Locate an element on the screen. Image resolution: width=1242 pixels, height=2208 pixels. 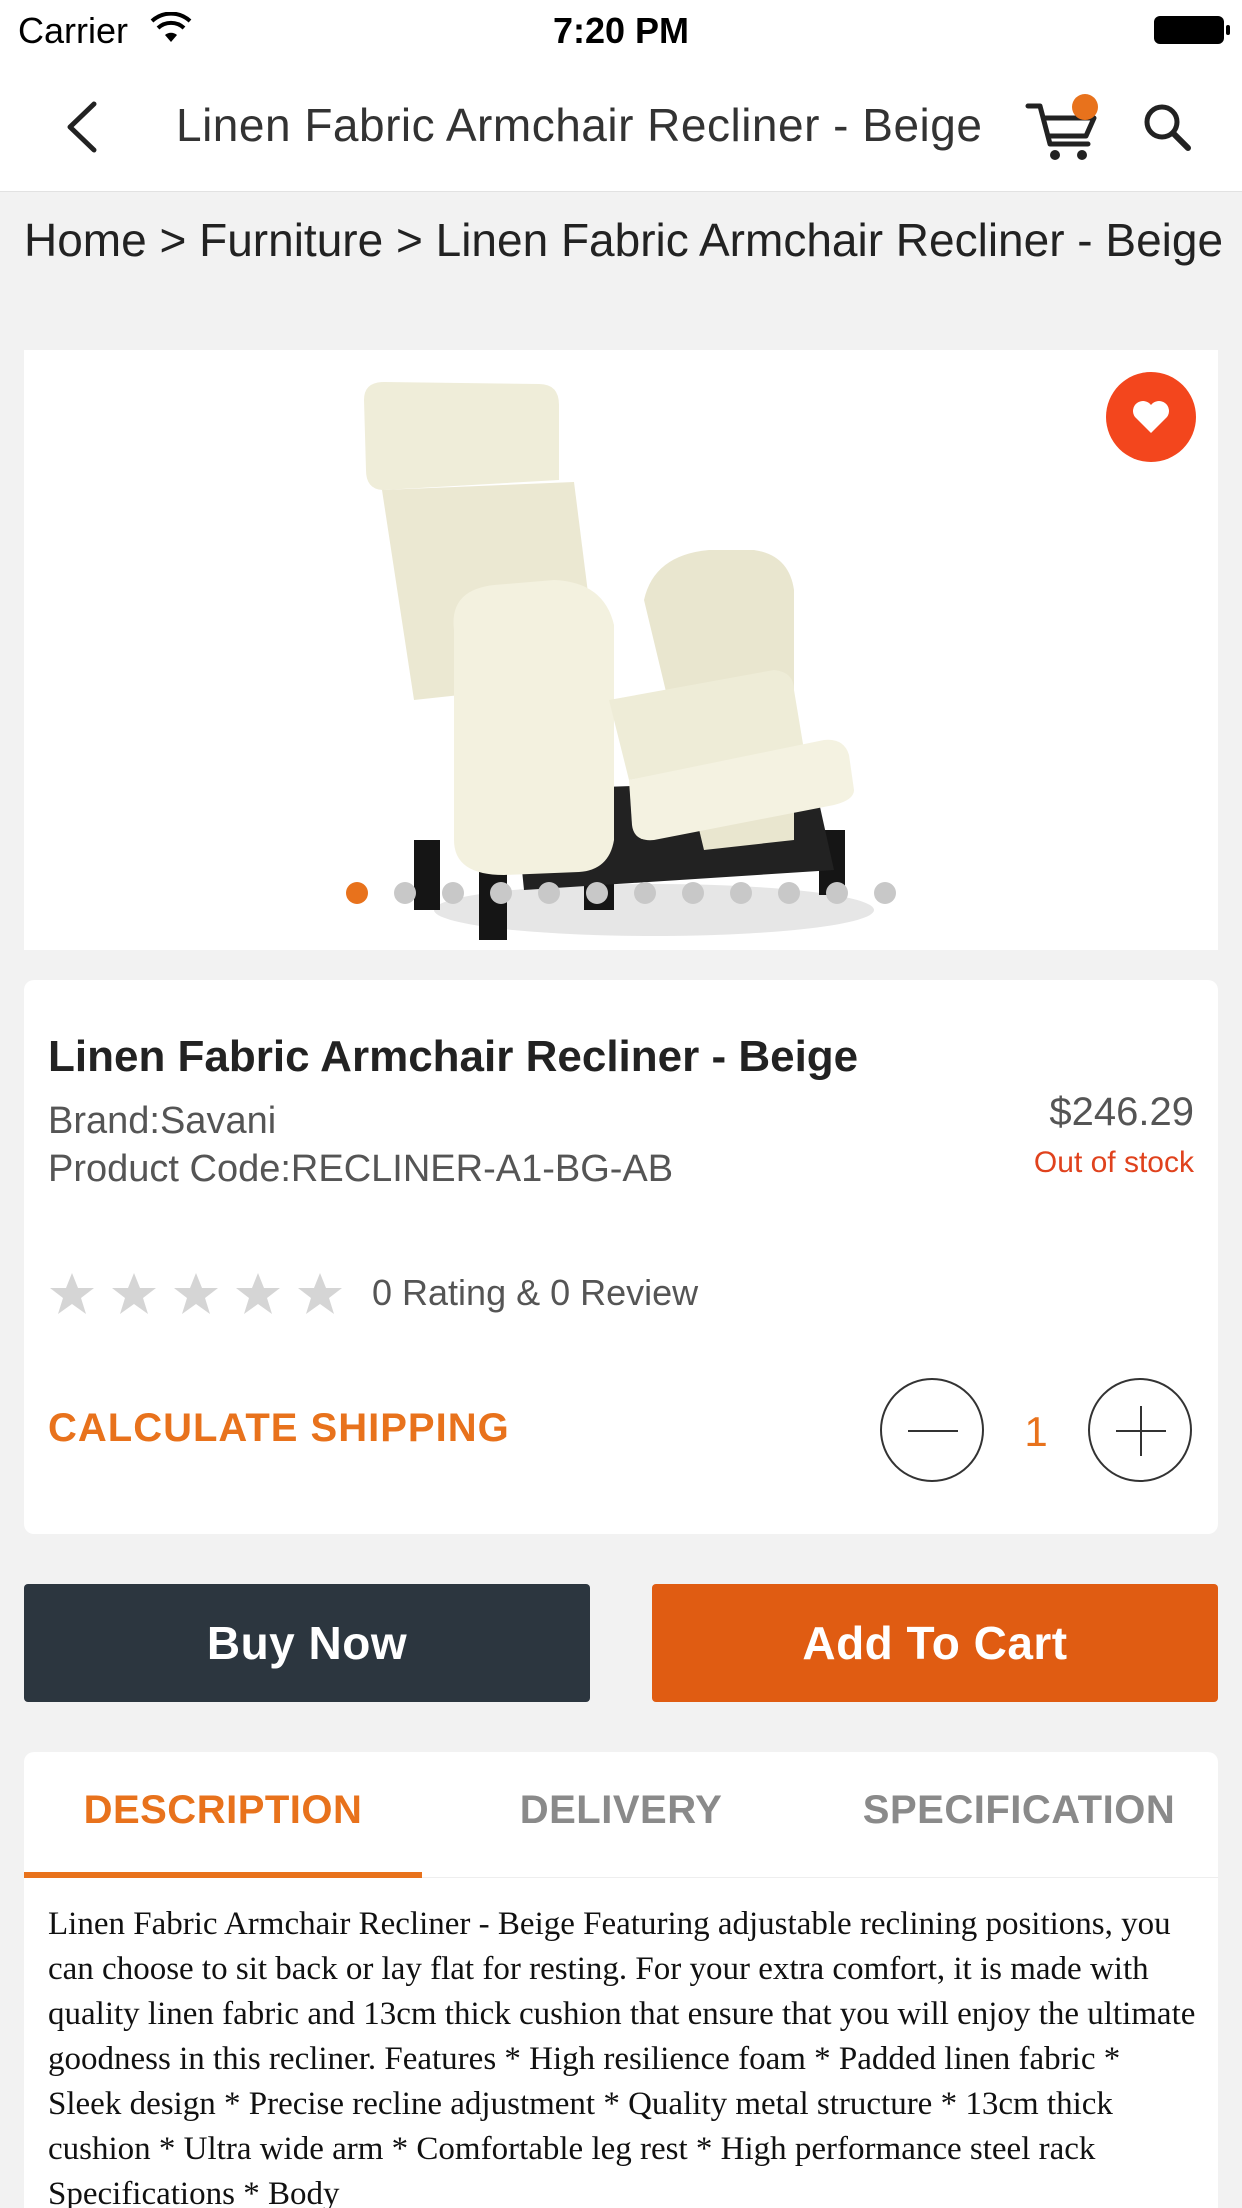
stock-status: Out of stock is located at coordinates (1113, 1162).